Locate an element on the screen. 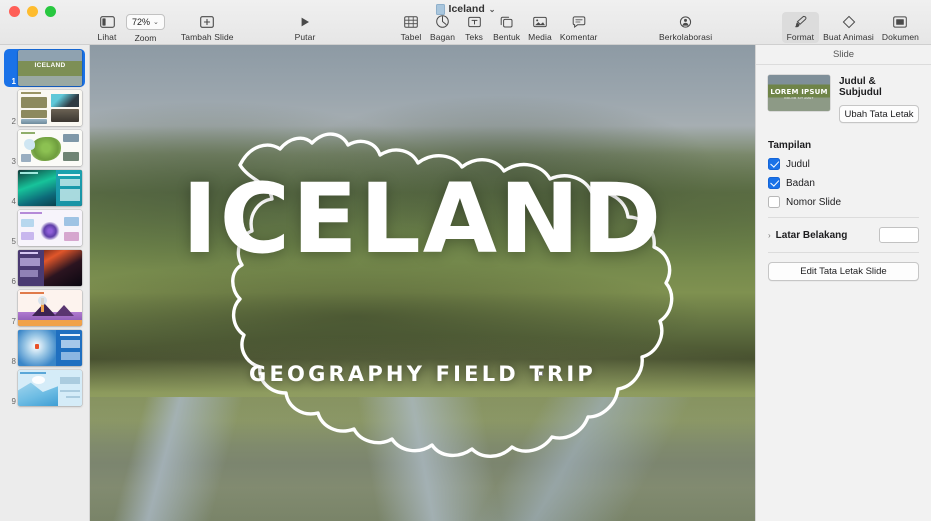 The height and width of the screenshot is (521, 931). appearance-section-title: Tampilan is located at coordinates (790, 145).